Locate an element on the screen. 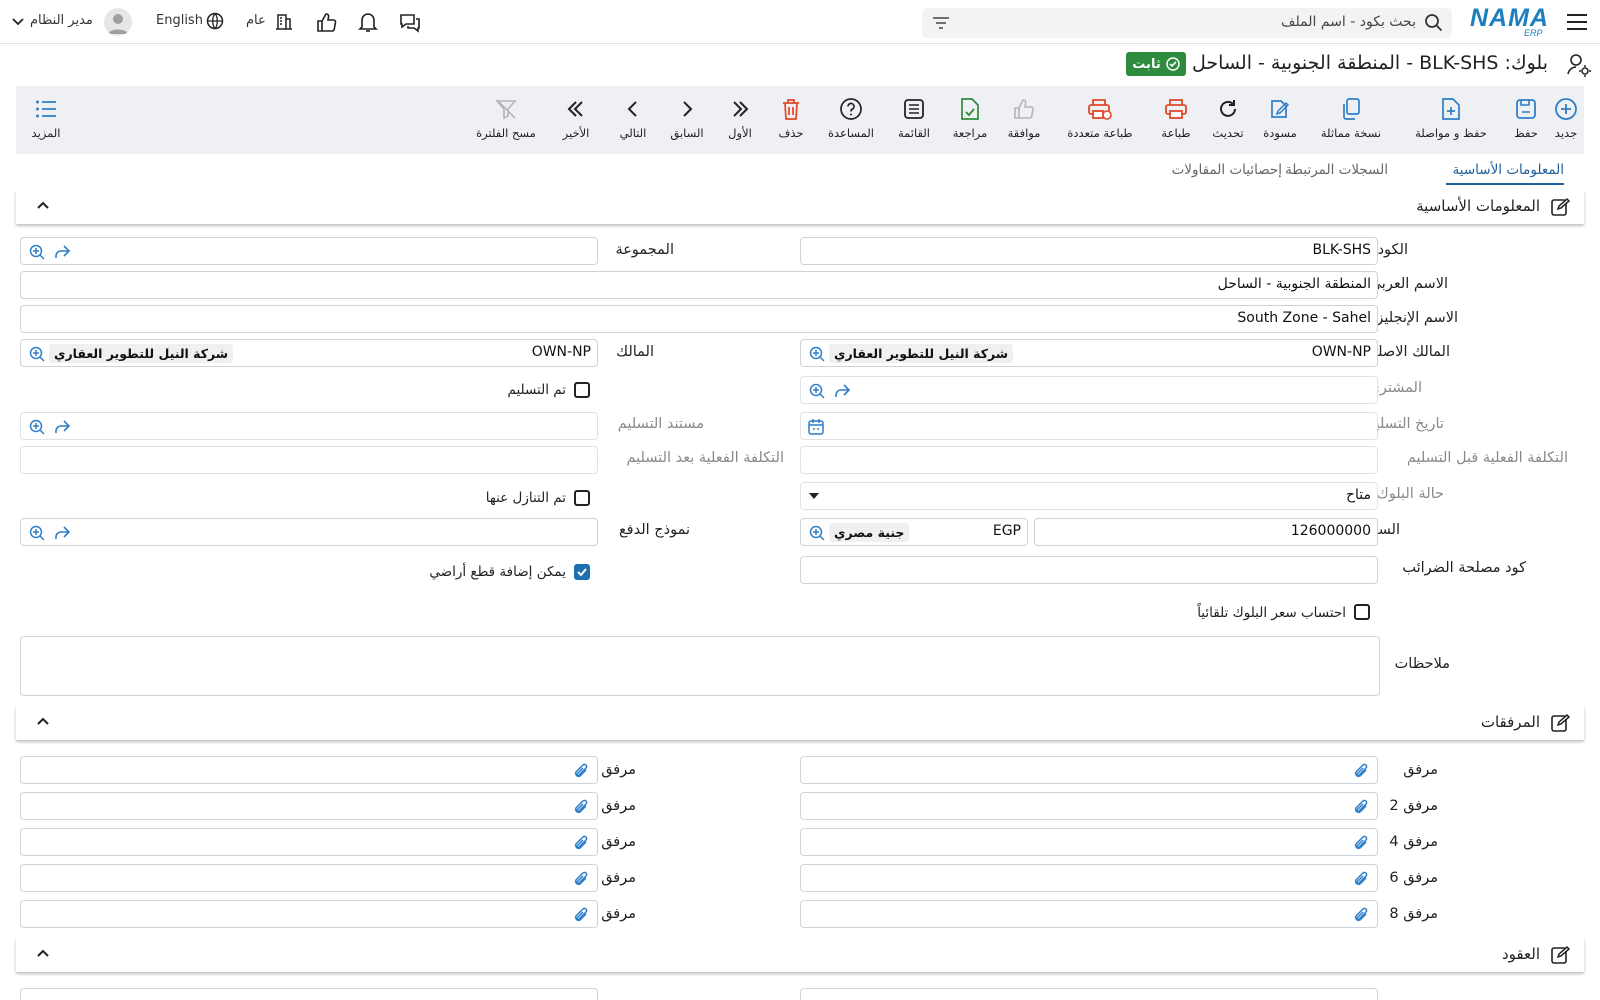  payment-model-field is located at coordinates (309, 532).